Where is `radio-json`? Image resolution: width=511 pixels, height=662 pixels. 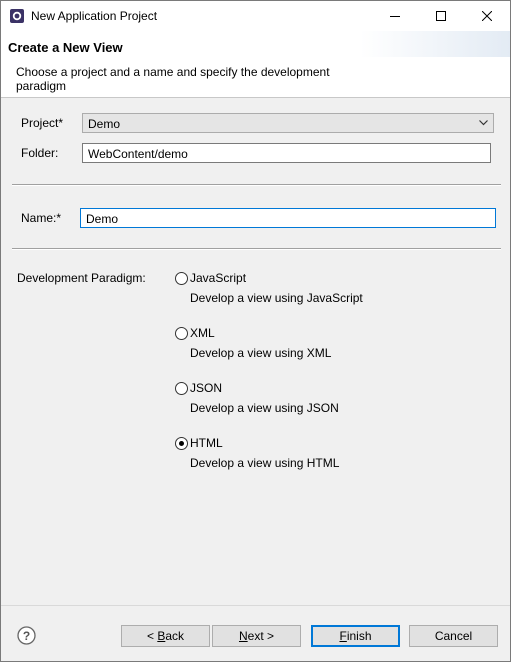 radio-json is located at coordinates (181, 388).